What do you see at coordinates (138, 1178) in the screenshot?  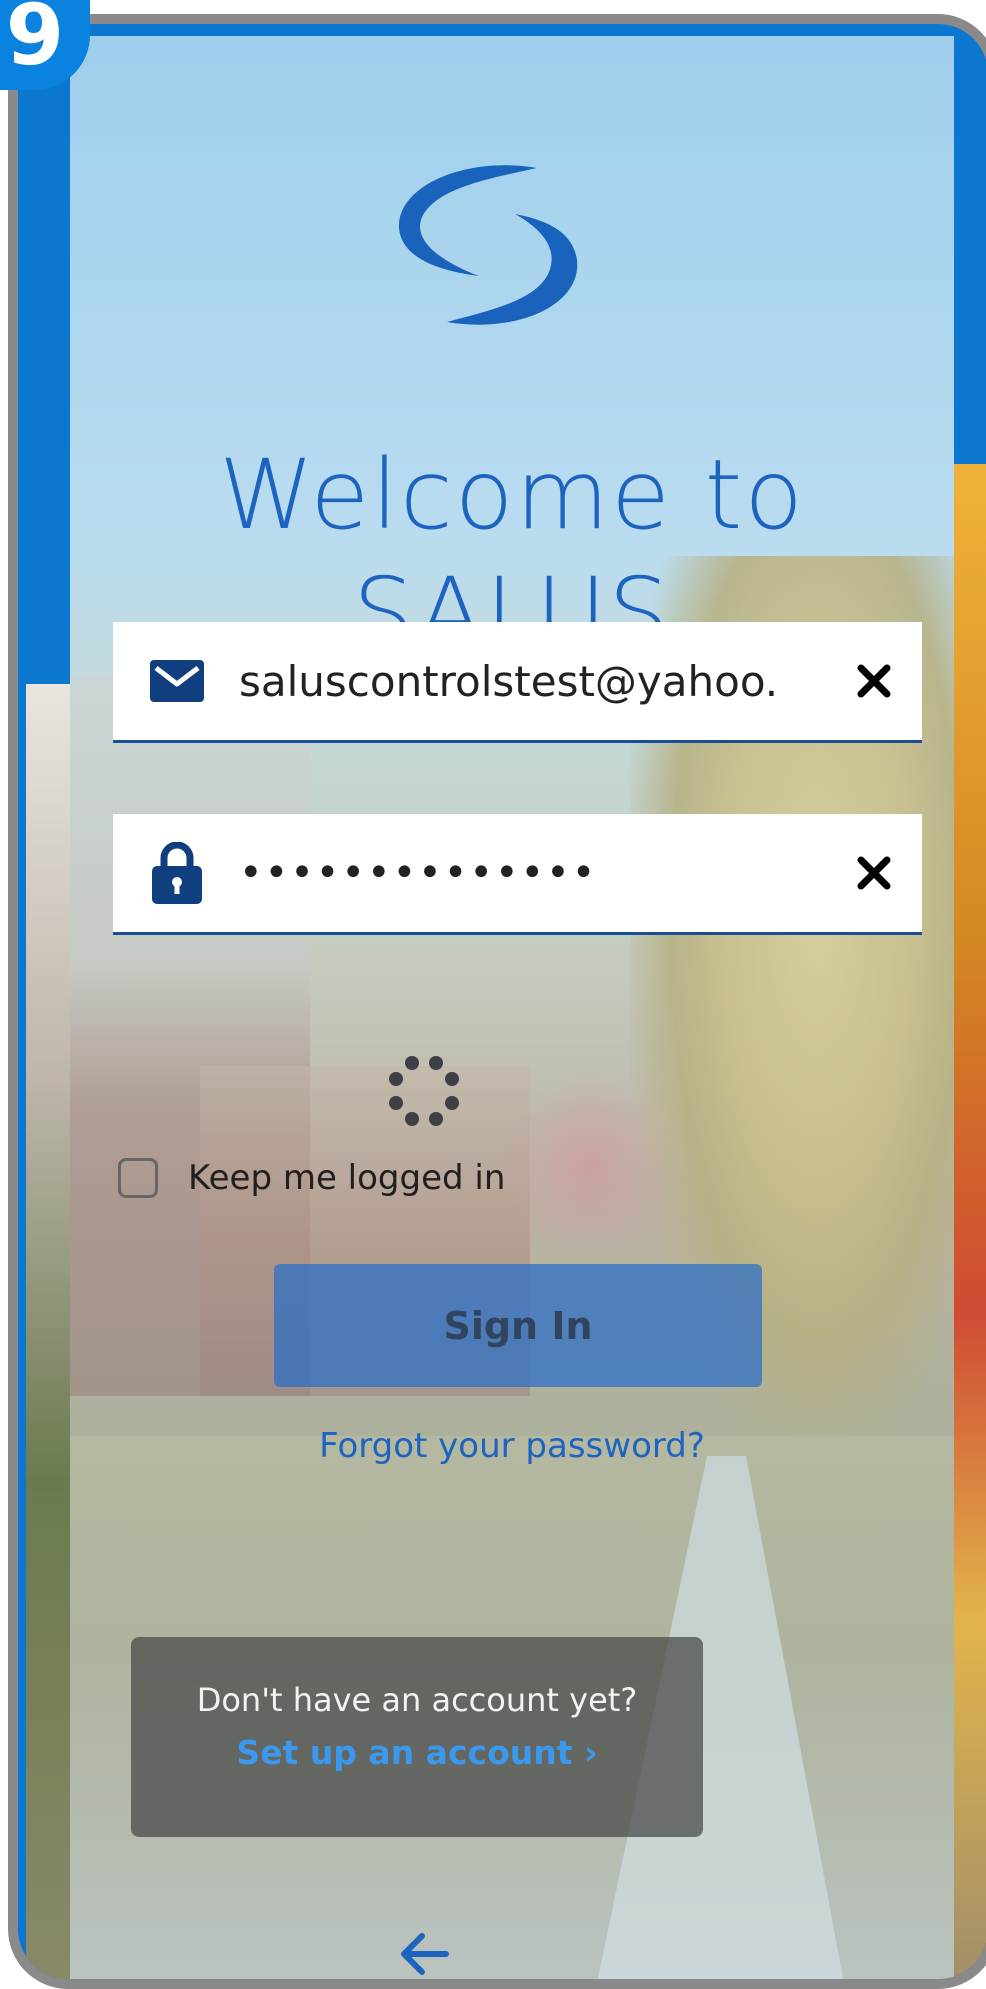 I see `keep-logged-in-checkbox` at bounding box center [138, 1178].